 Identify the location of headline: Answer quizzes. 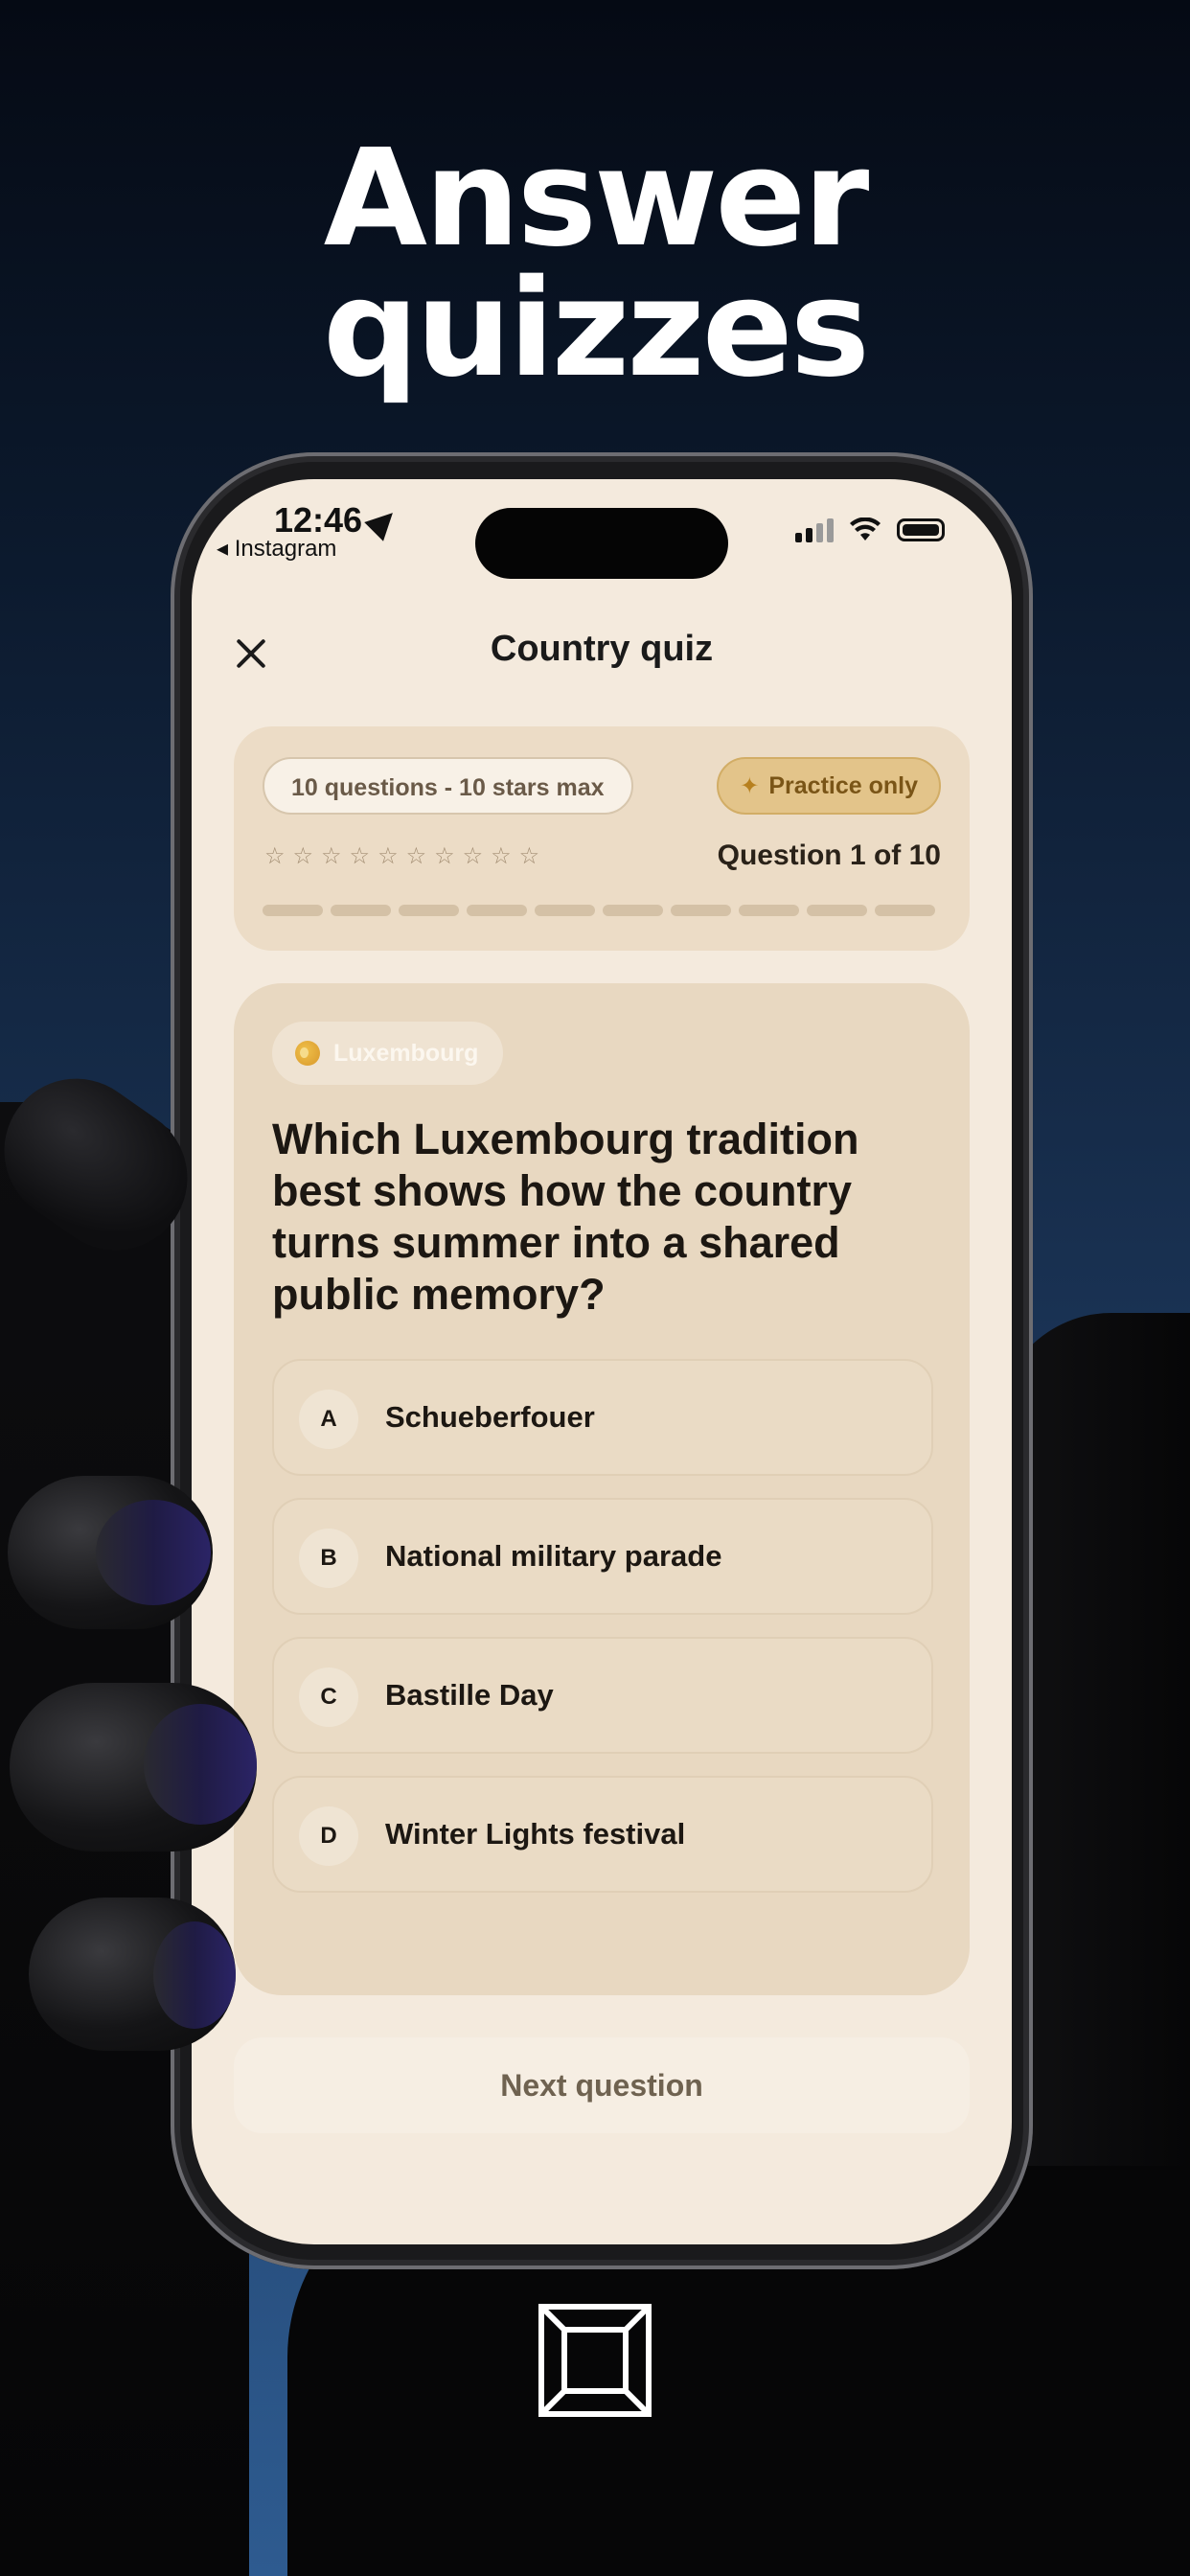
(595, 264).